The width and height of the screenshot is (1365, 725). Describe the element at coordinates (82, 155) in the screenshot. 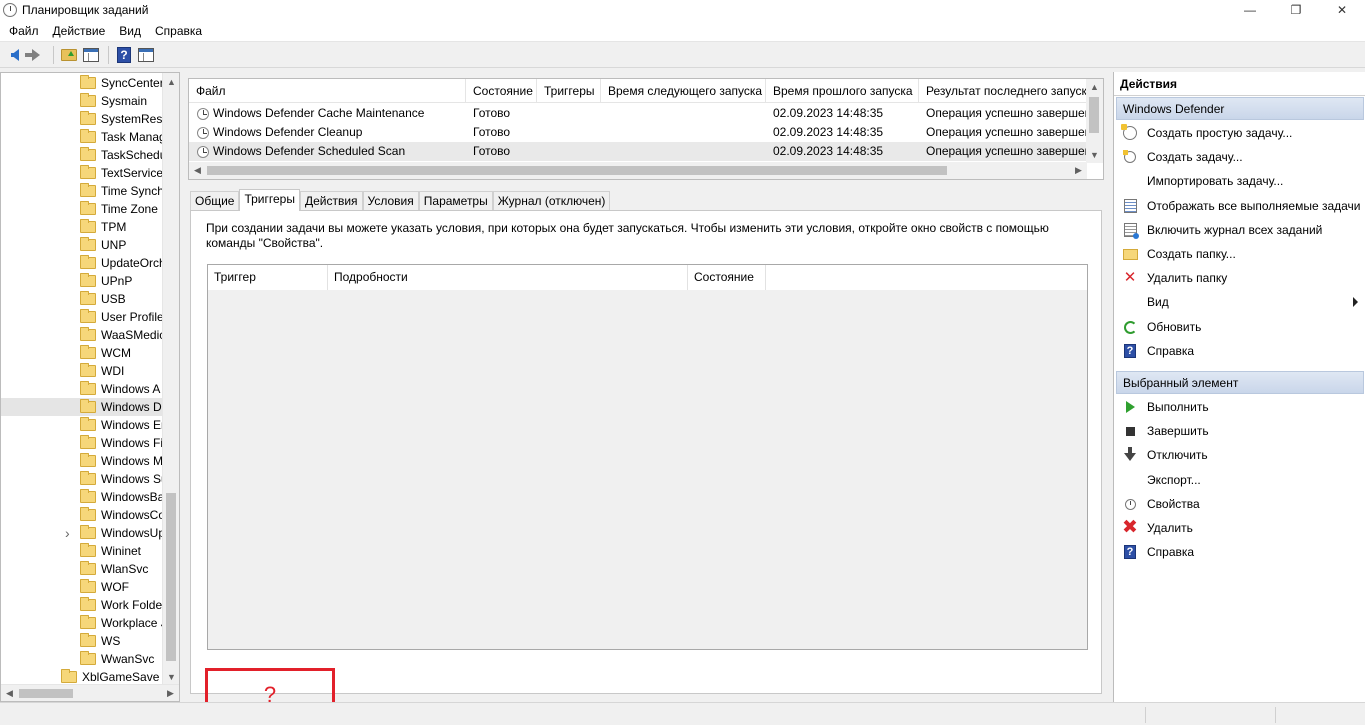

I see `tree-item: TaskSchedu` at that location.